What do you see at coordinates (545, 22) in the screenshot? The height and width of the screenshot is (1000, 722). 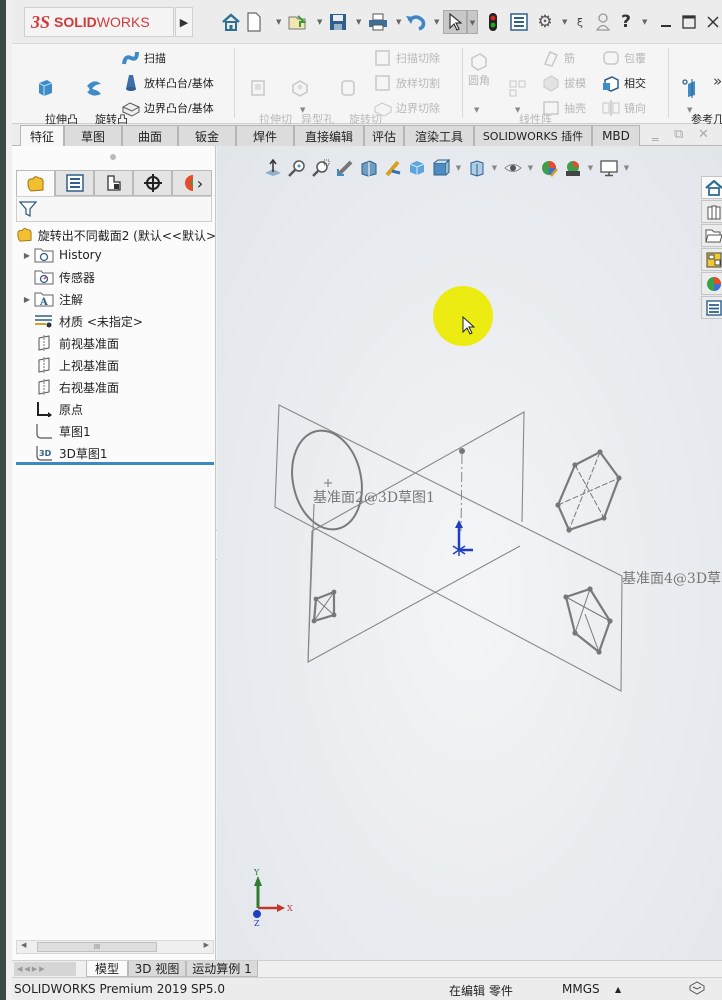 I see `options-icon: ⚙` at bounding box center [545, 22].